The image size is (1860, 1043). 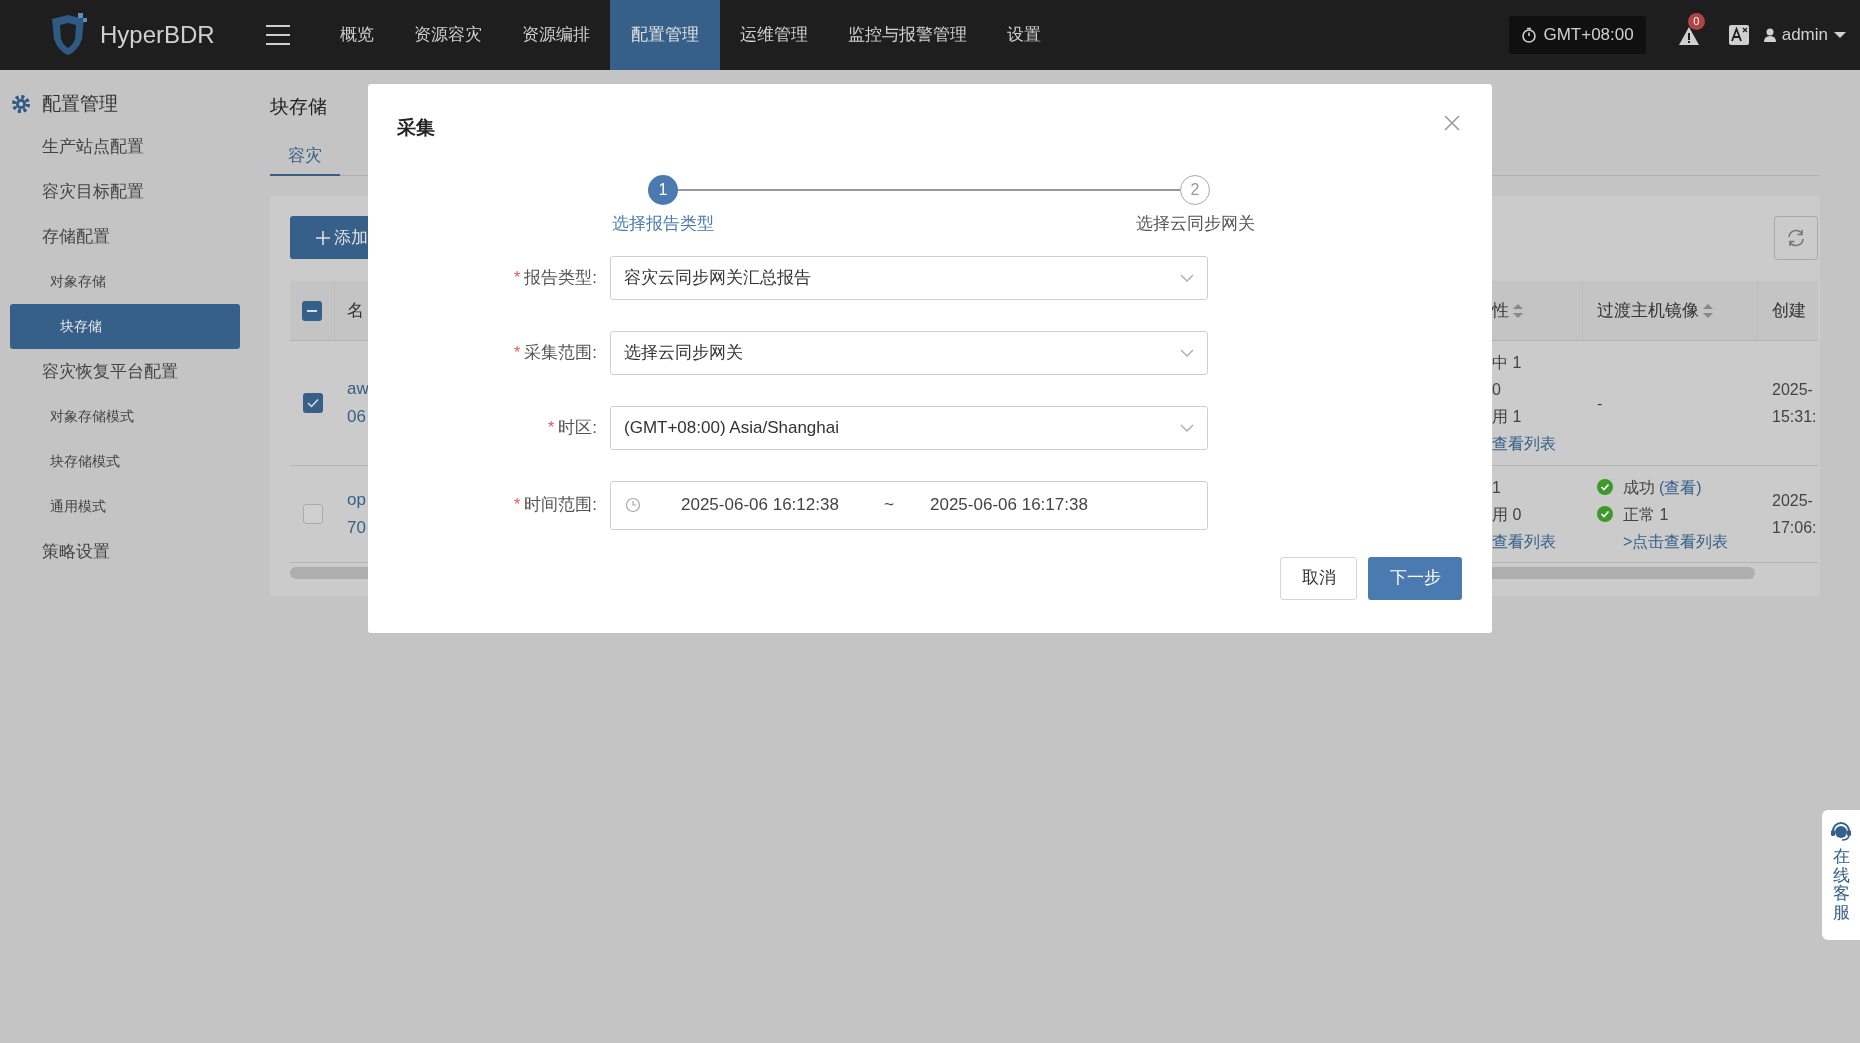 I want to click on tab: 容灾, so click(x=305, y=156).